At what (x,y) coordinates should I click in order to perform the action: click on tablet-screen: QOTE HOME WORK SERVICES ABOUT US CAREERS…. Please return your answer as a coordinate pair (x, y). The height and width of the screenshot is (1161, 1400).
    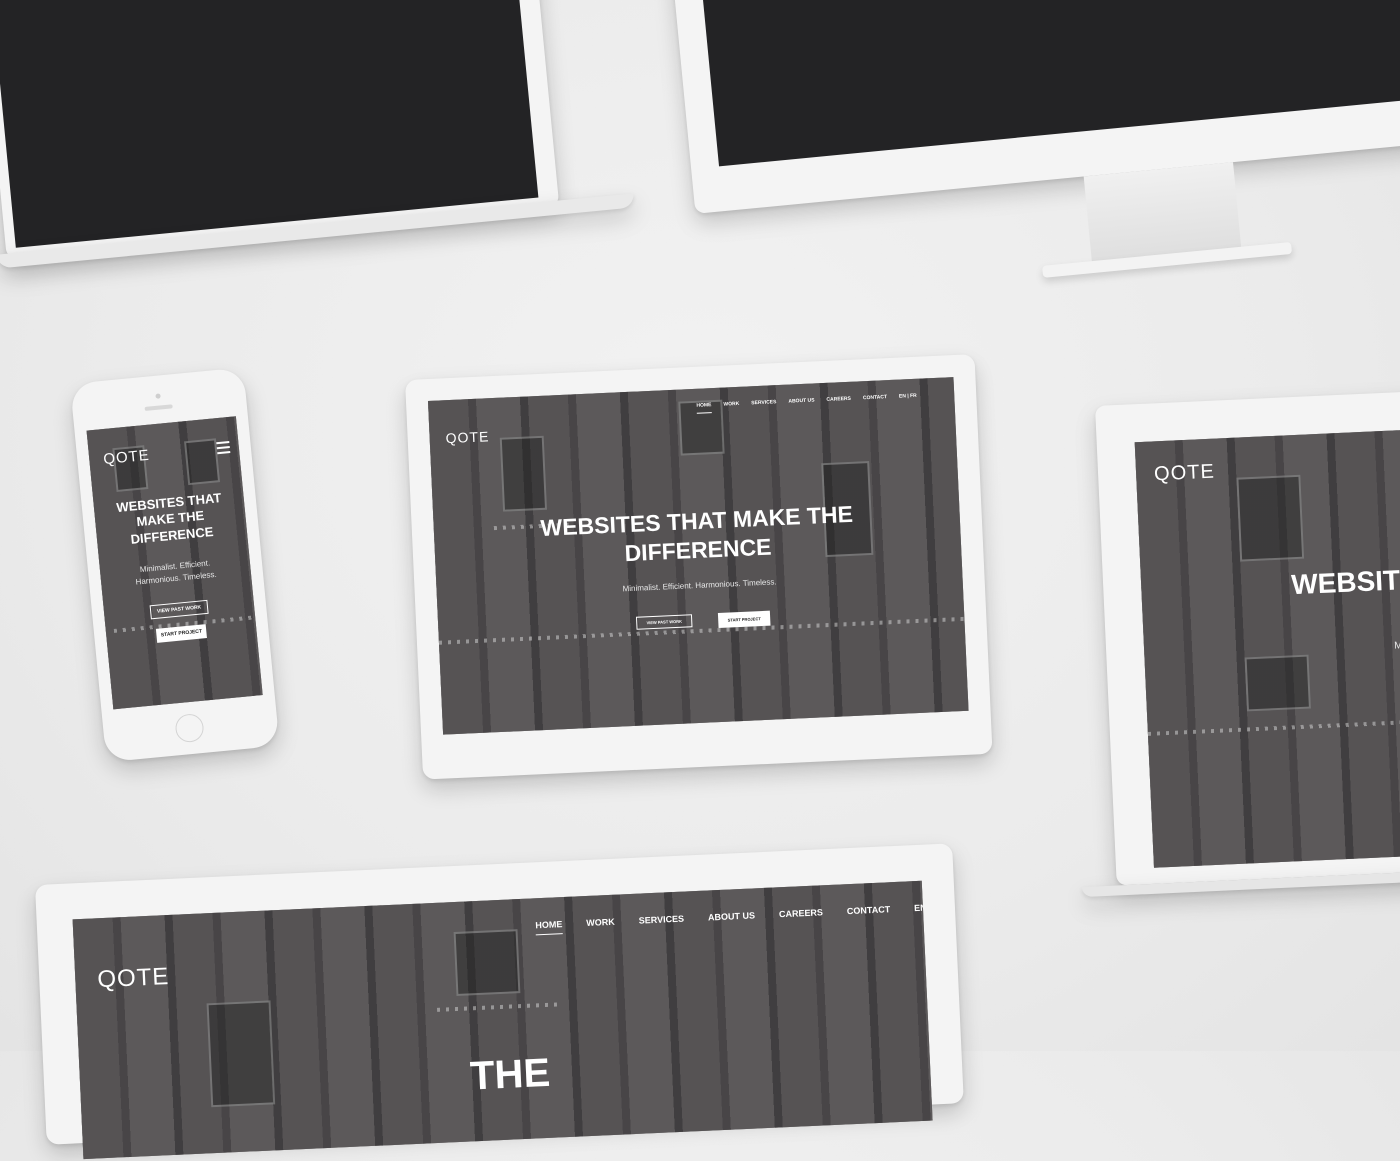
    Looking at the image, I should click on (698, 556).